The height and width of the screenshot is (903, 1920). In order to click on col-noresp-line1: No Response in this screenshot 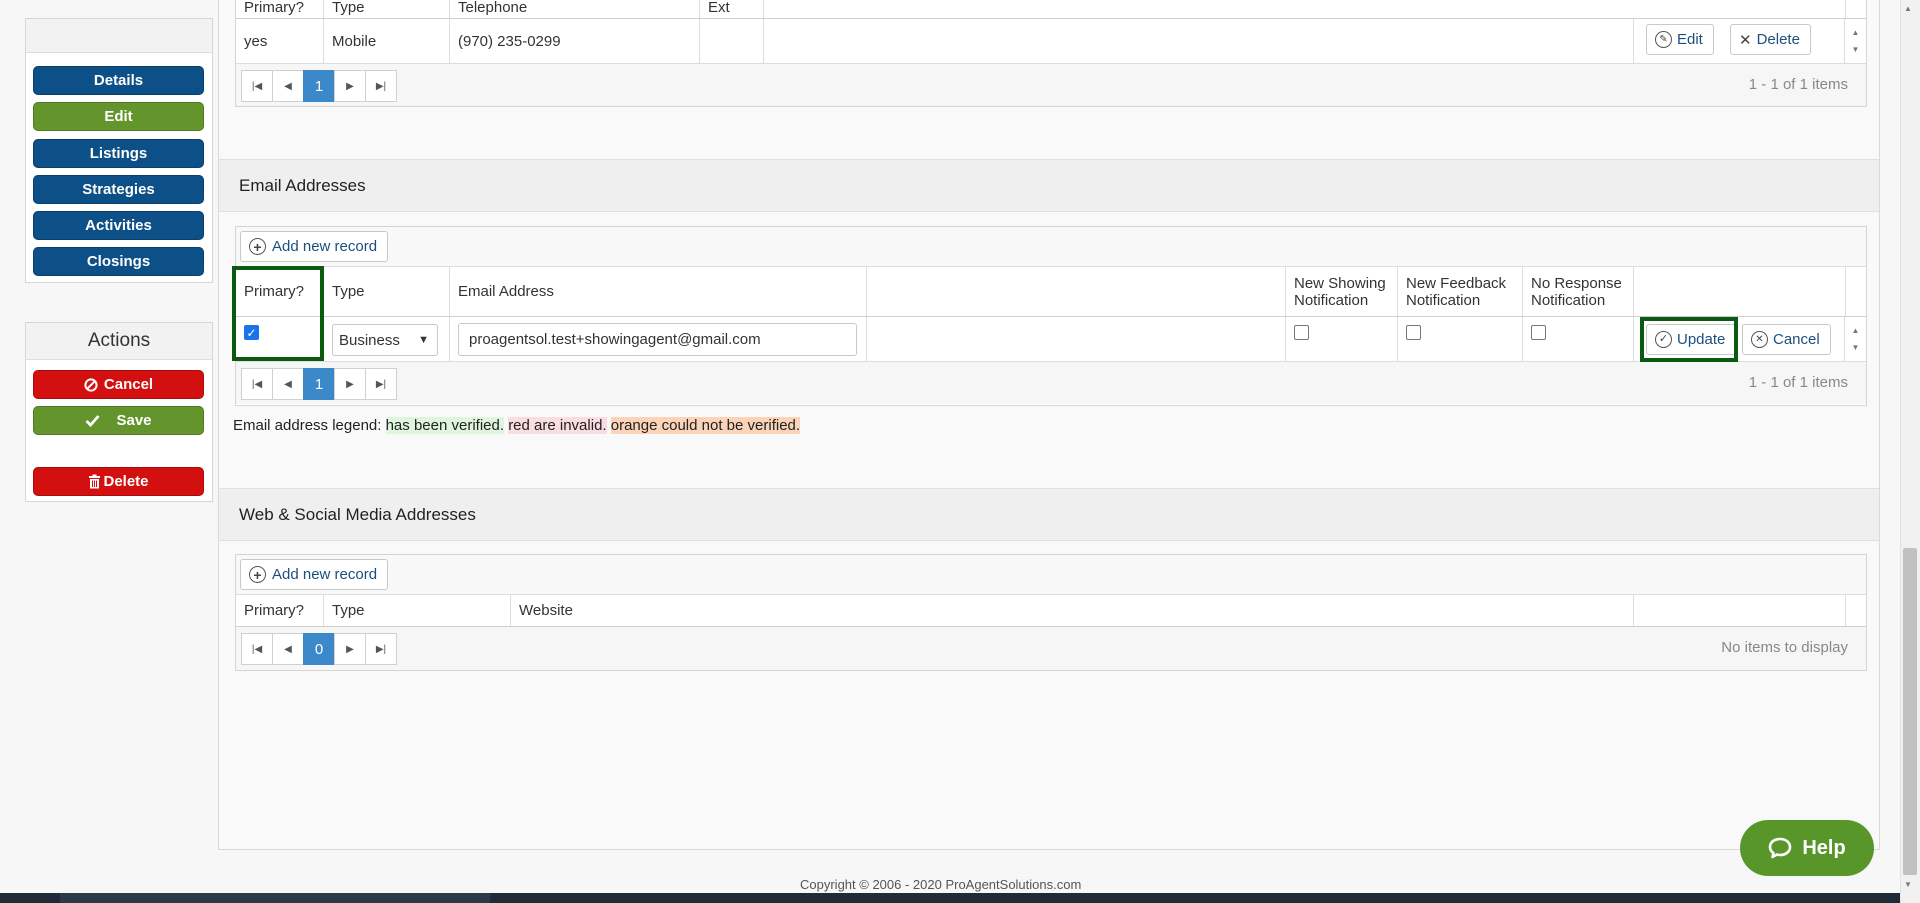, I will do `click(1576, 283)`.